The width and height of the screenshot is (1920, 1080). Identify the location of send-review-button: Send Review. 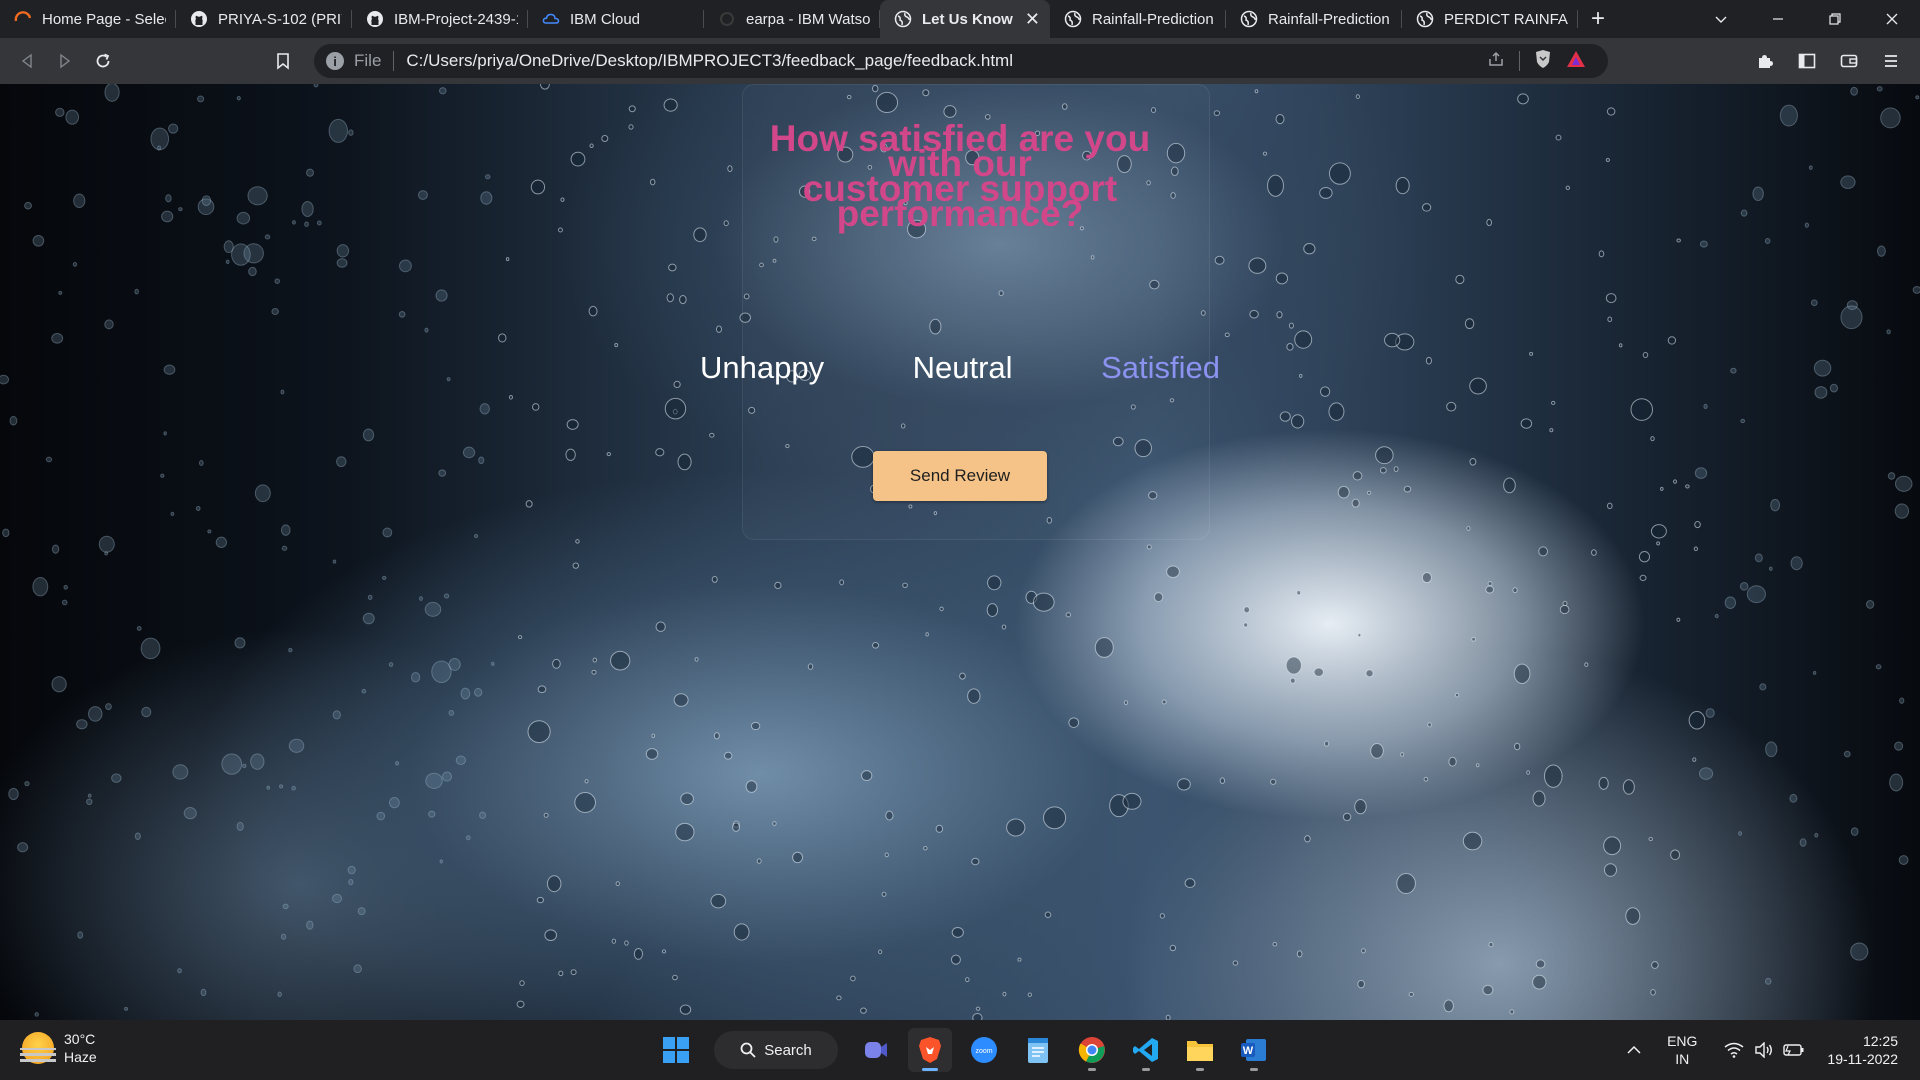
(960, 476).